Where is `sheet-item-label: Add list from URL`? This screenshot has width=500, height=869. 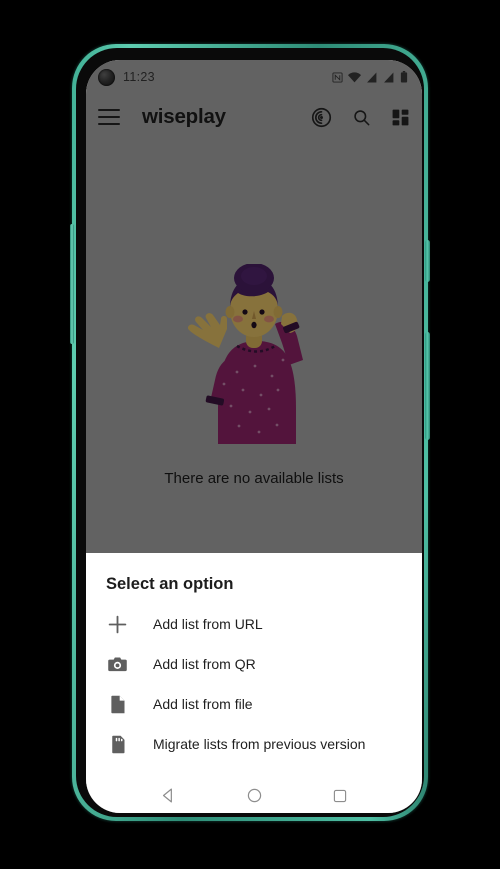
sheet-item-label: Add list from URL is located at coordinates (208, 624).